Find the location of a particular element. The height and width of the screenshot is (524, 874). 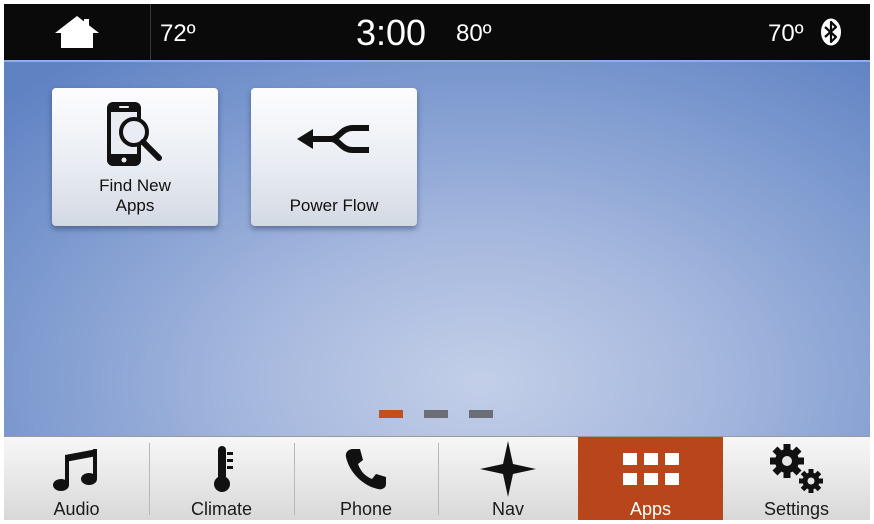

nav-label: Apps is located at coordinates (650, 509).